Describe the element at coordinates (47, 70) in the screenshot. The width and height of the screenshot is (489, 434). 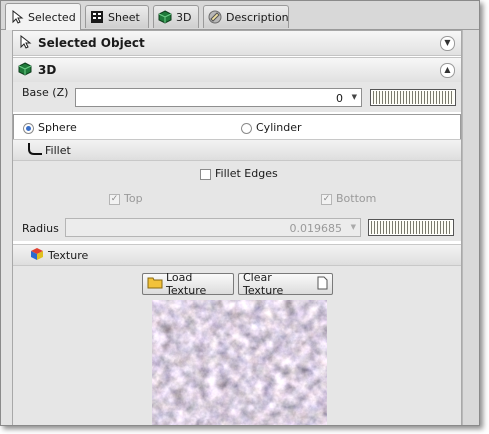
I see `three-d-title: 3D` at that location.